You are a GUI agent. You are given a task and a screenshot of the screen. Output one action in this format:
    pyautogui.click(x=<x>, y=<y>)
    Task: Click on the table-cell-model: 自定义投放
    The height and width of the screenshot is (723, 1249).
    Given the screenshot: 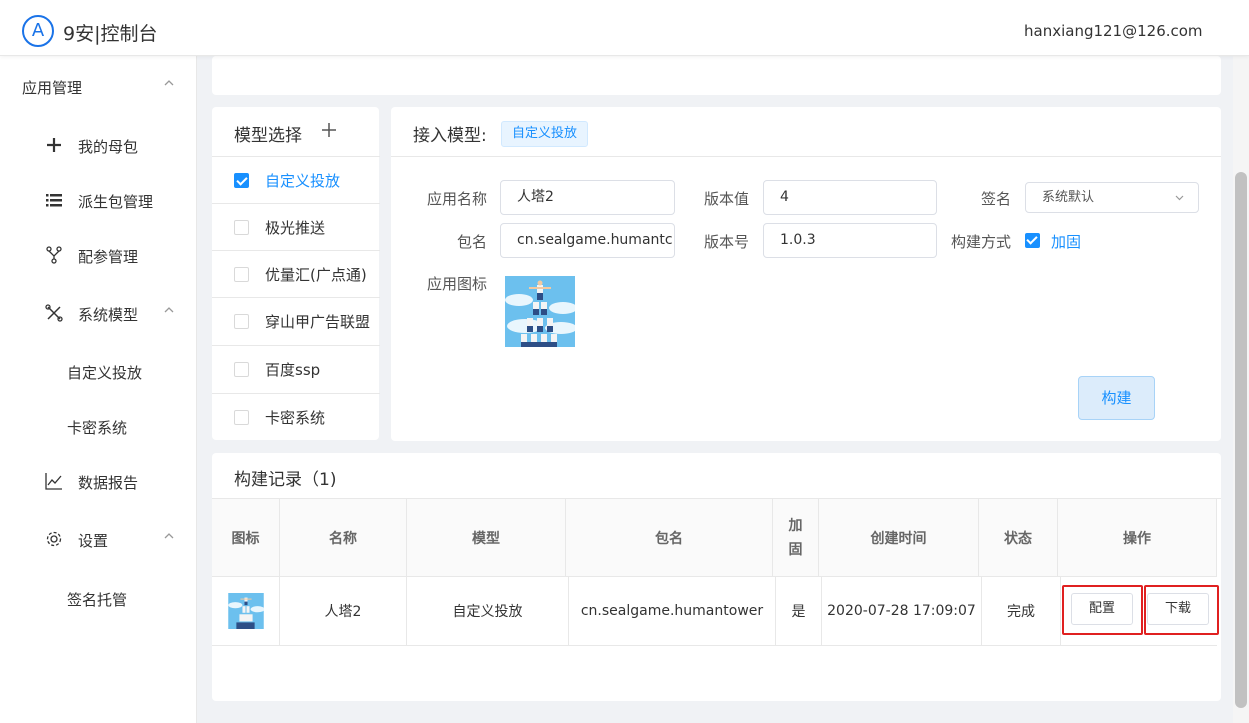 What is the action you would take?
    pyautogui.click(x=488, y=611)
    